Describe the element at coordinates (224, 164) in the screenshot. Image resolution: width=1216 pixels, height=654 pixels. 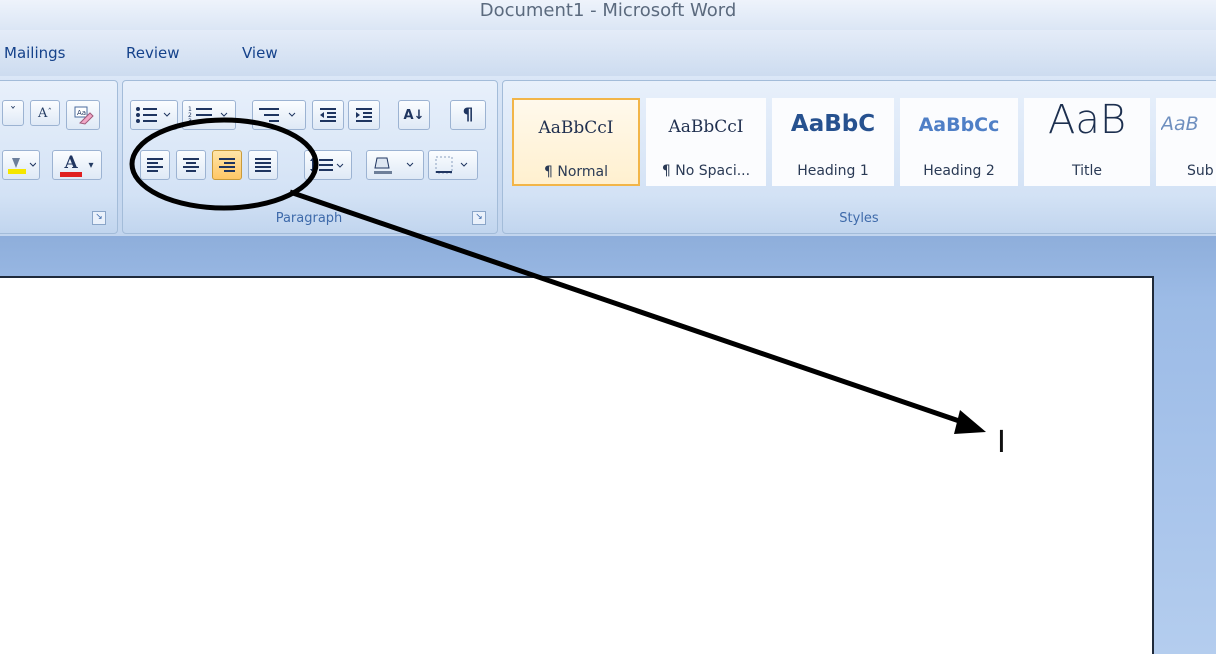
I see `annotation-ellipse` at that location.